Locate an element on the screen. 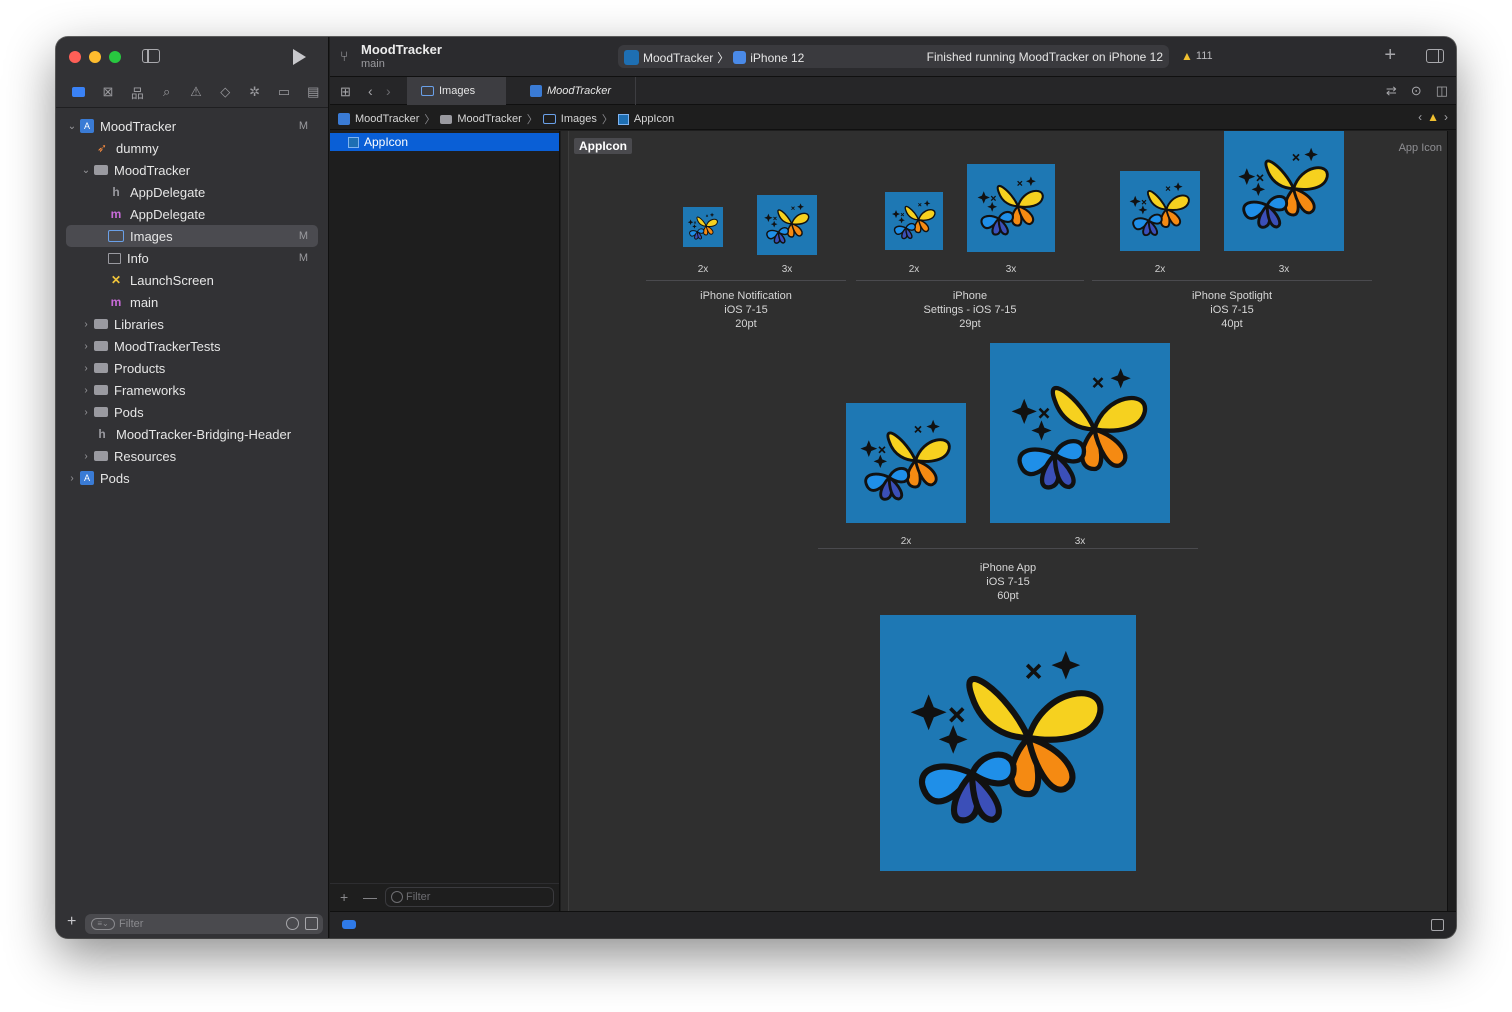  scheme-selector: MoodTracker 〉 iPhone 12 is located at coordinates (714, 57).